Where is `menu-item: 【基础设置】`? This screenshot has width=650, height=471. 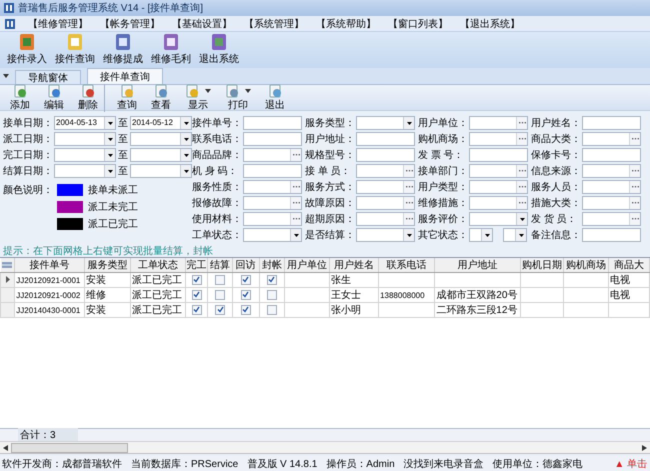
menu-item: 【基础设置】 is located at coordinates (202, 23).